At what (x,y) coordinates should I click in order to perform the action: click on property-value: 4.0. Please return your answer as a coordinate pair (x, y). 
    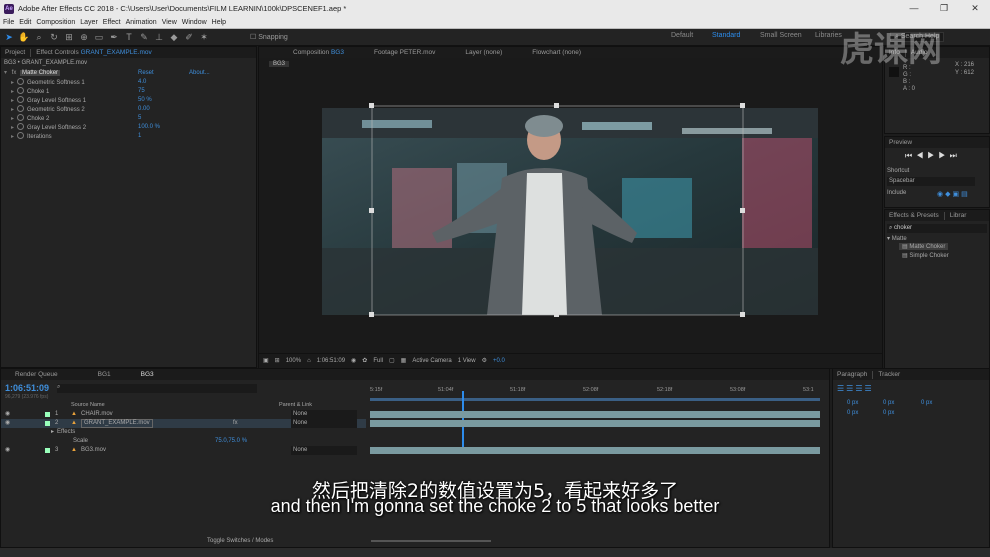
    Looking at the image, I should click on (142, 82).